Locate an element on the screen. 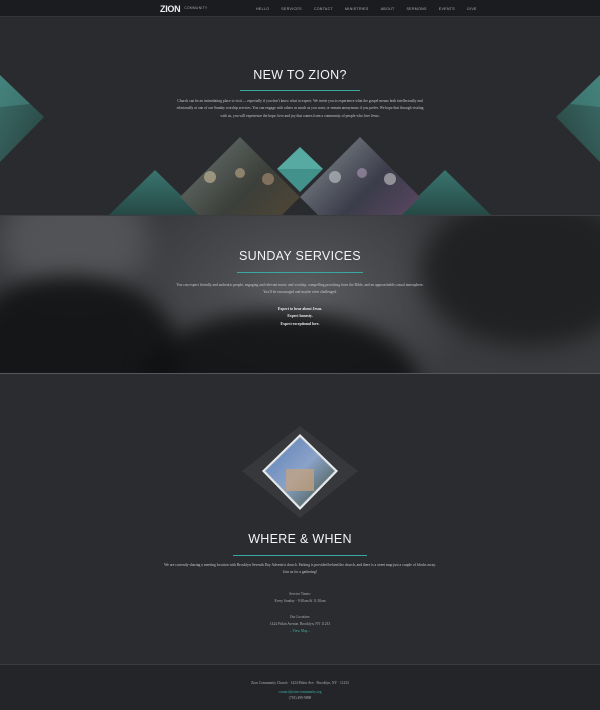 The width and height of the screenshot is (600, 710). service-times-value: Every Sunday · 9:30am & 11:30am is located at coordinates (300, 601).